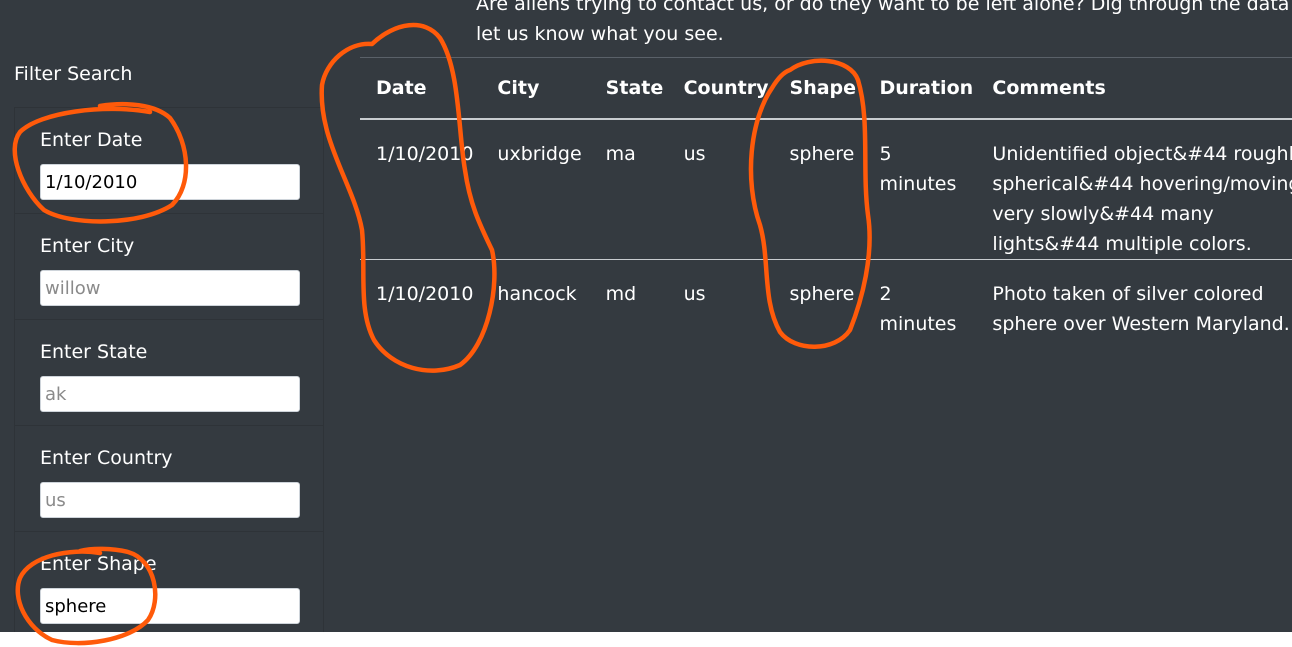 This screenshot has height=647, width=1292. What do you see at coordinates (170, 288) in the screenshot?
I see `city-input` at bounding box center [170, 288].